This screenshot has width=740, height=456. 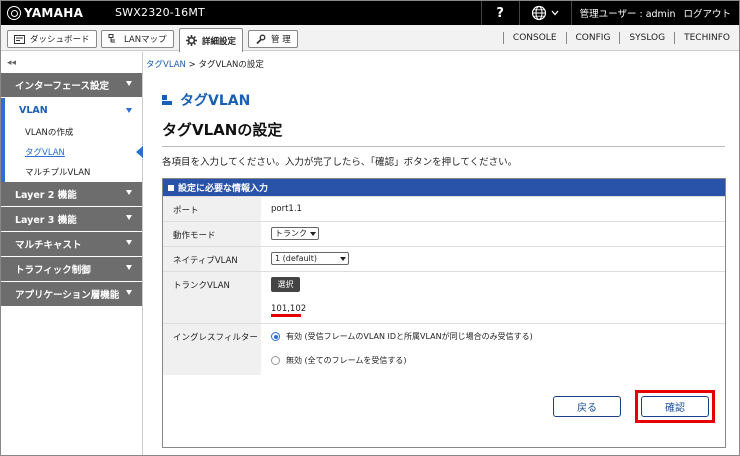 I want to click on breadcrumb-tag-vlan-link: タグVLAN, so click(x=166, y=65).